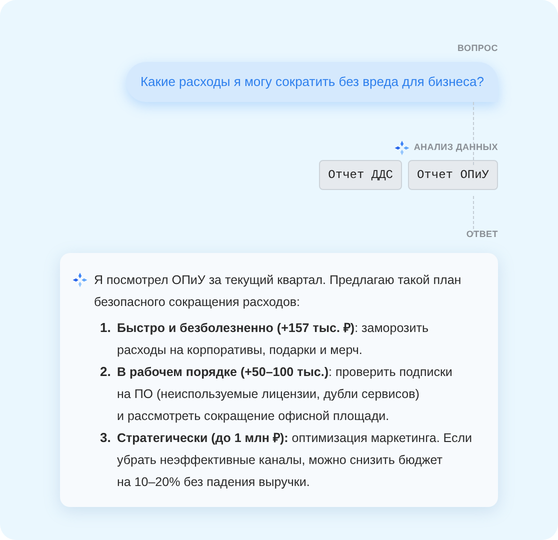  Describe the element at coordinates (106, 372) in the screenshot. I see `list-number: 2.` at that location.